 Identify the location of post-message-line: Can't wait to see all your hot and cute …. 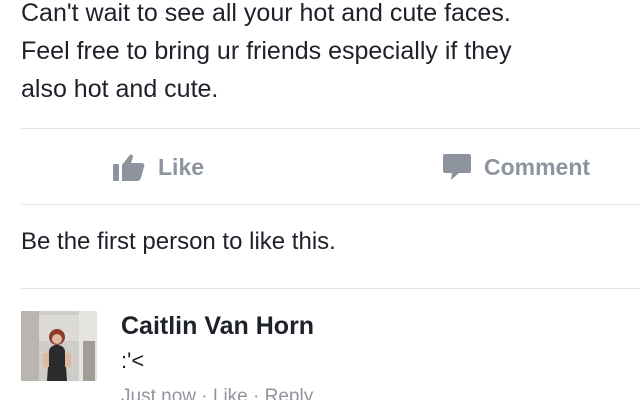
(266, 13).